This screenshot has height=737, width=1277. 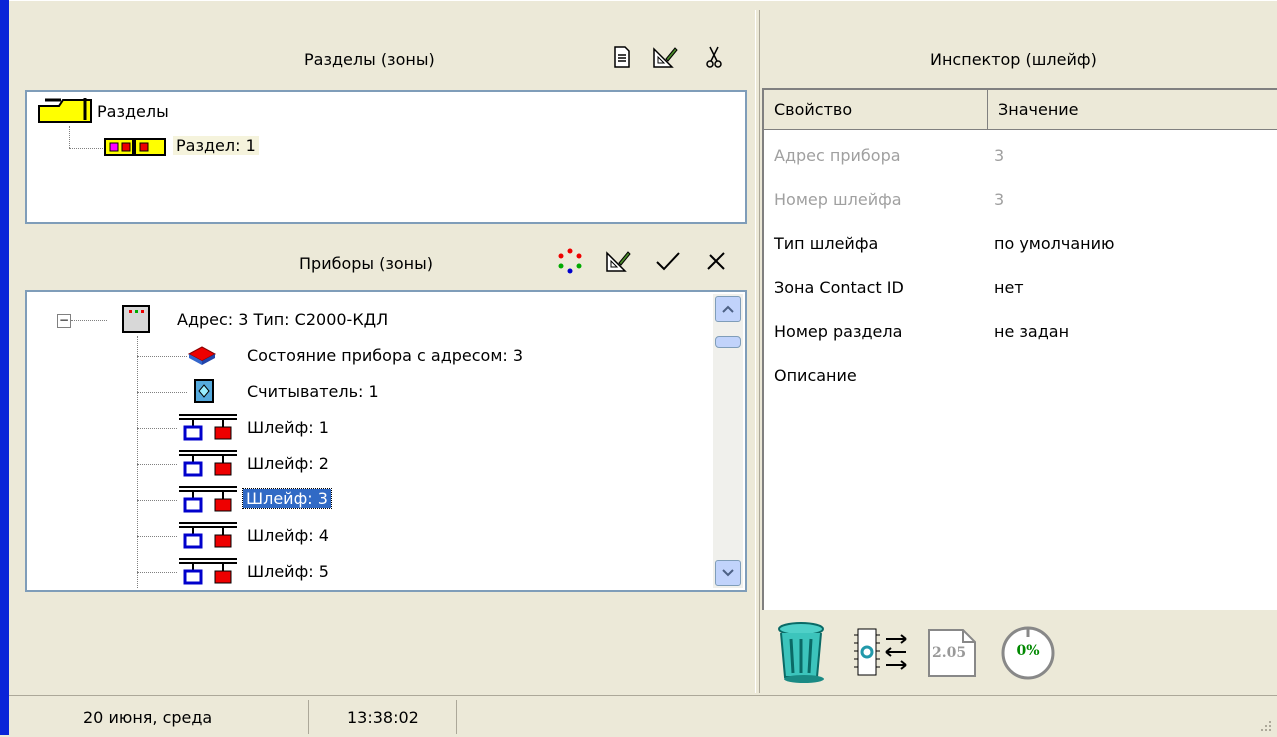 I want to click on refresh-cycle-icon, so click(x=570, y=261).